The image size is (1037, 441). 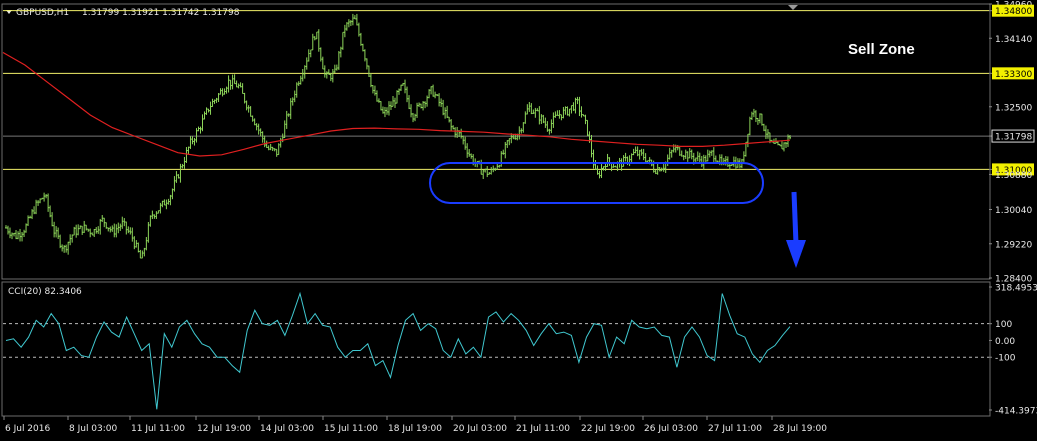 What do you see at coordinates (1016, 412) in the screenshot?
I see `cci-tick-label: -414.3973` at bounding box center [1016, 412].